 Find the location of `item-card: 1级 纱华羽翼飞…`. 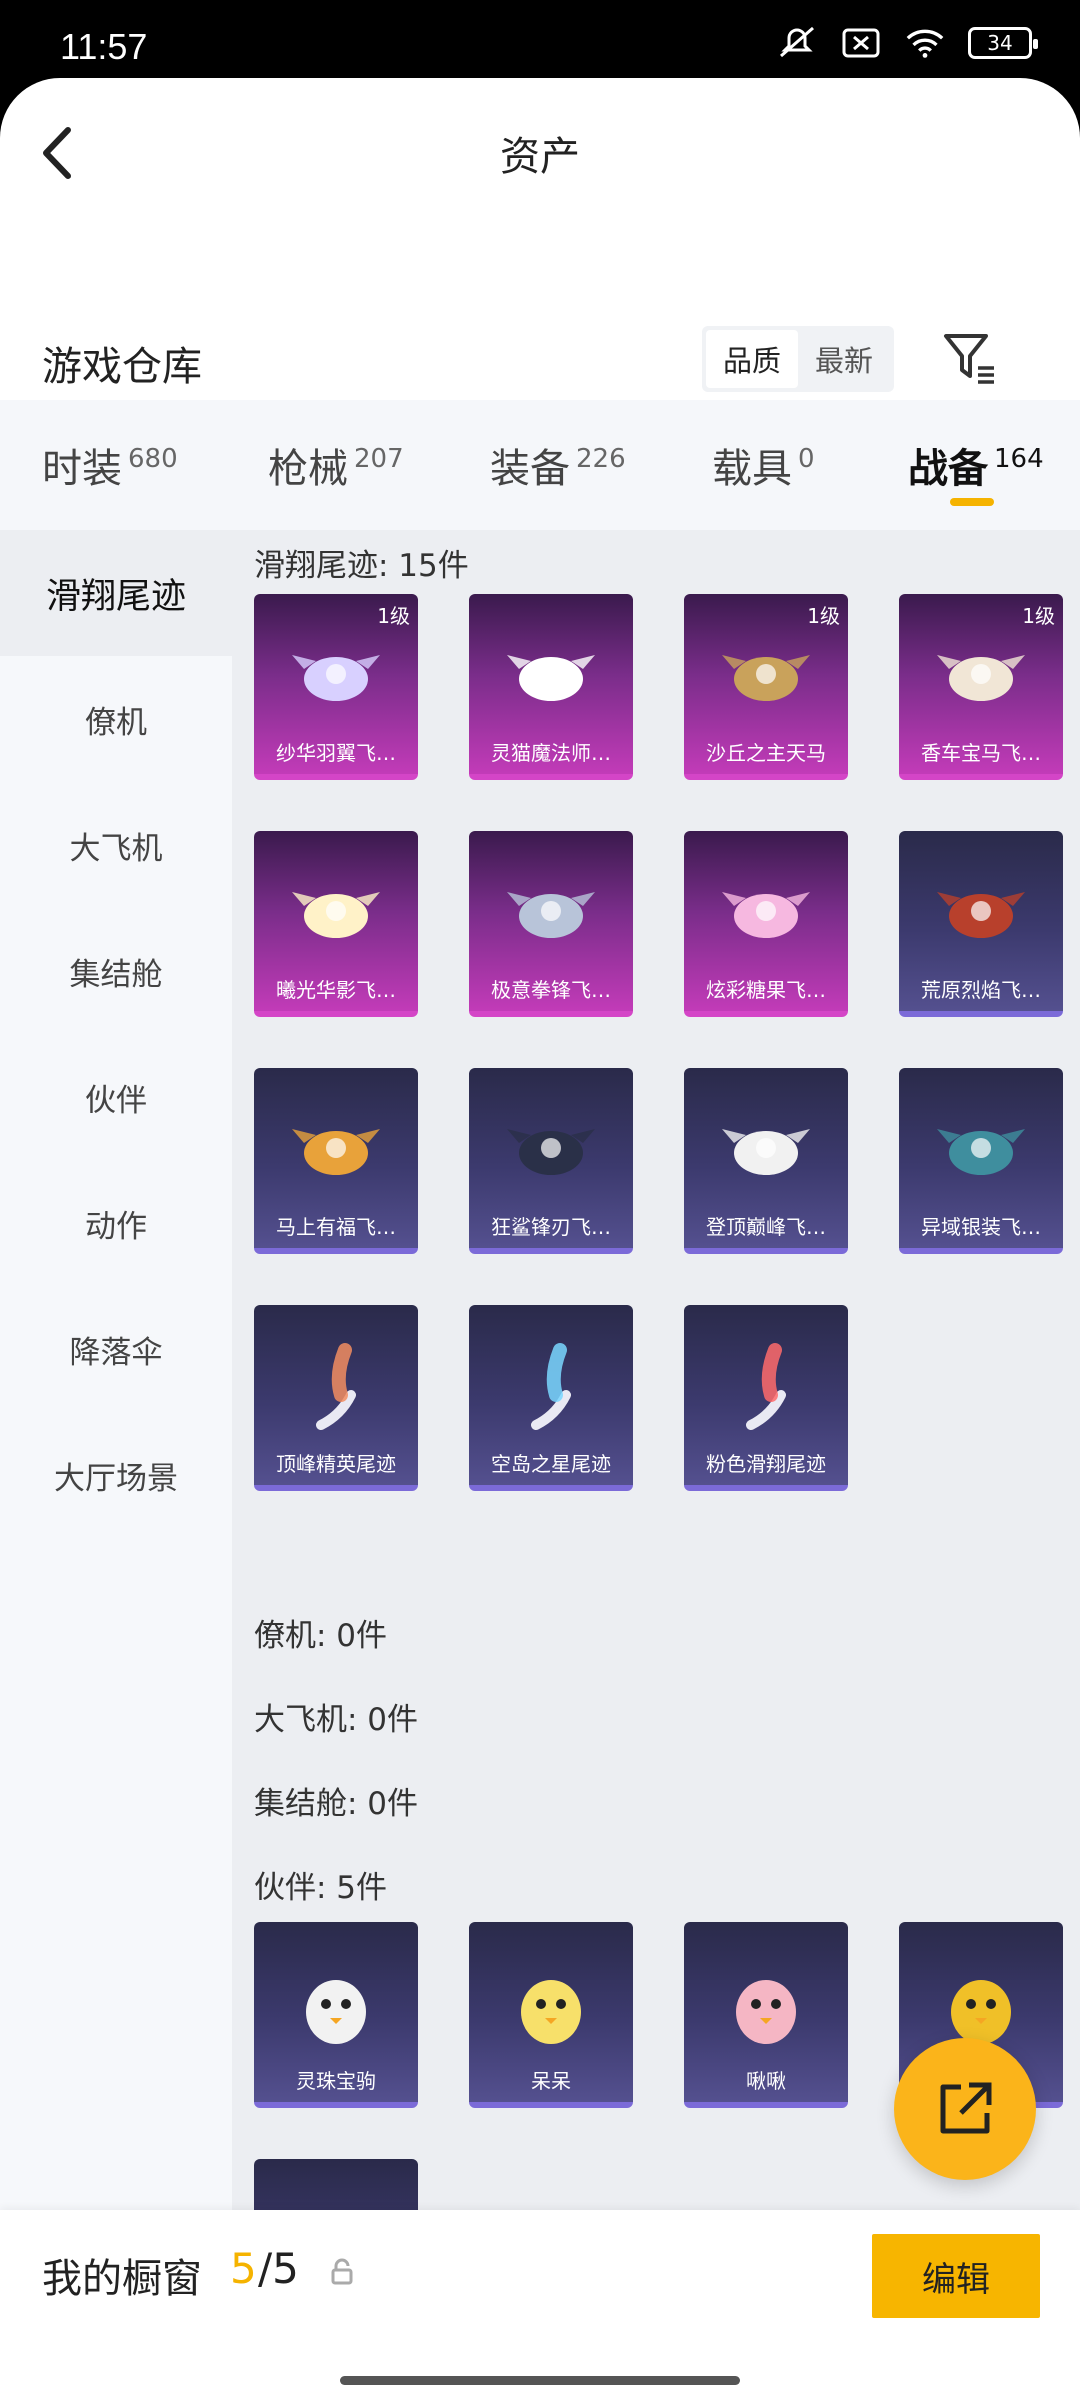

item-card: 1级 纱华羽翼飞… is located at coordinates (336, 687).